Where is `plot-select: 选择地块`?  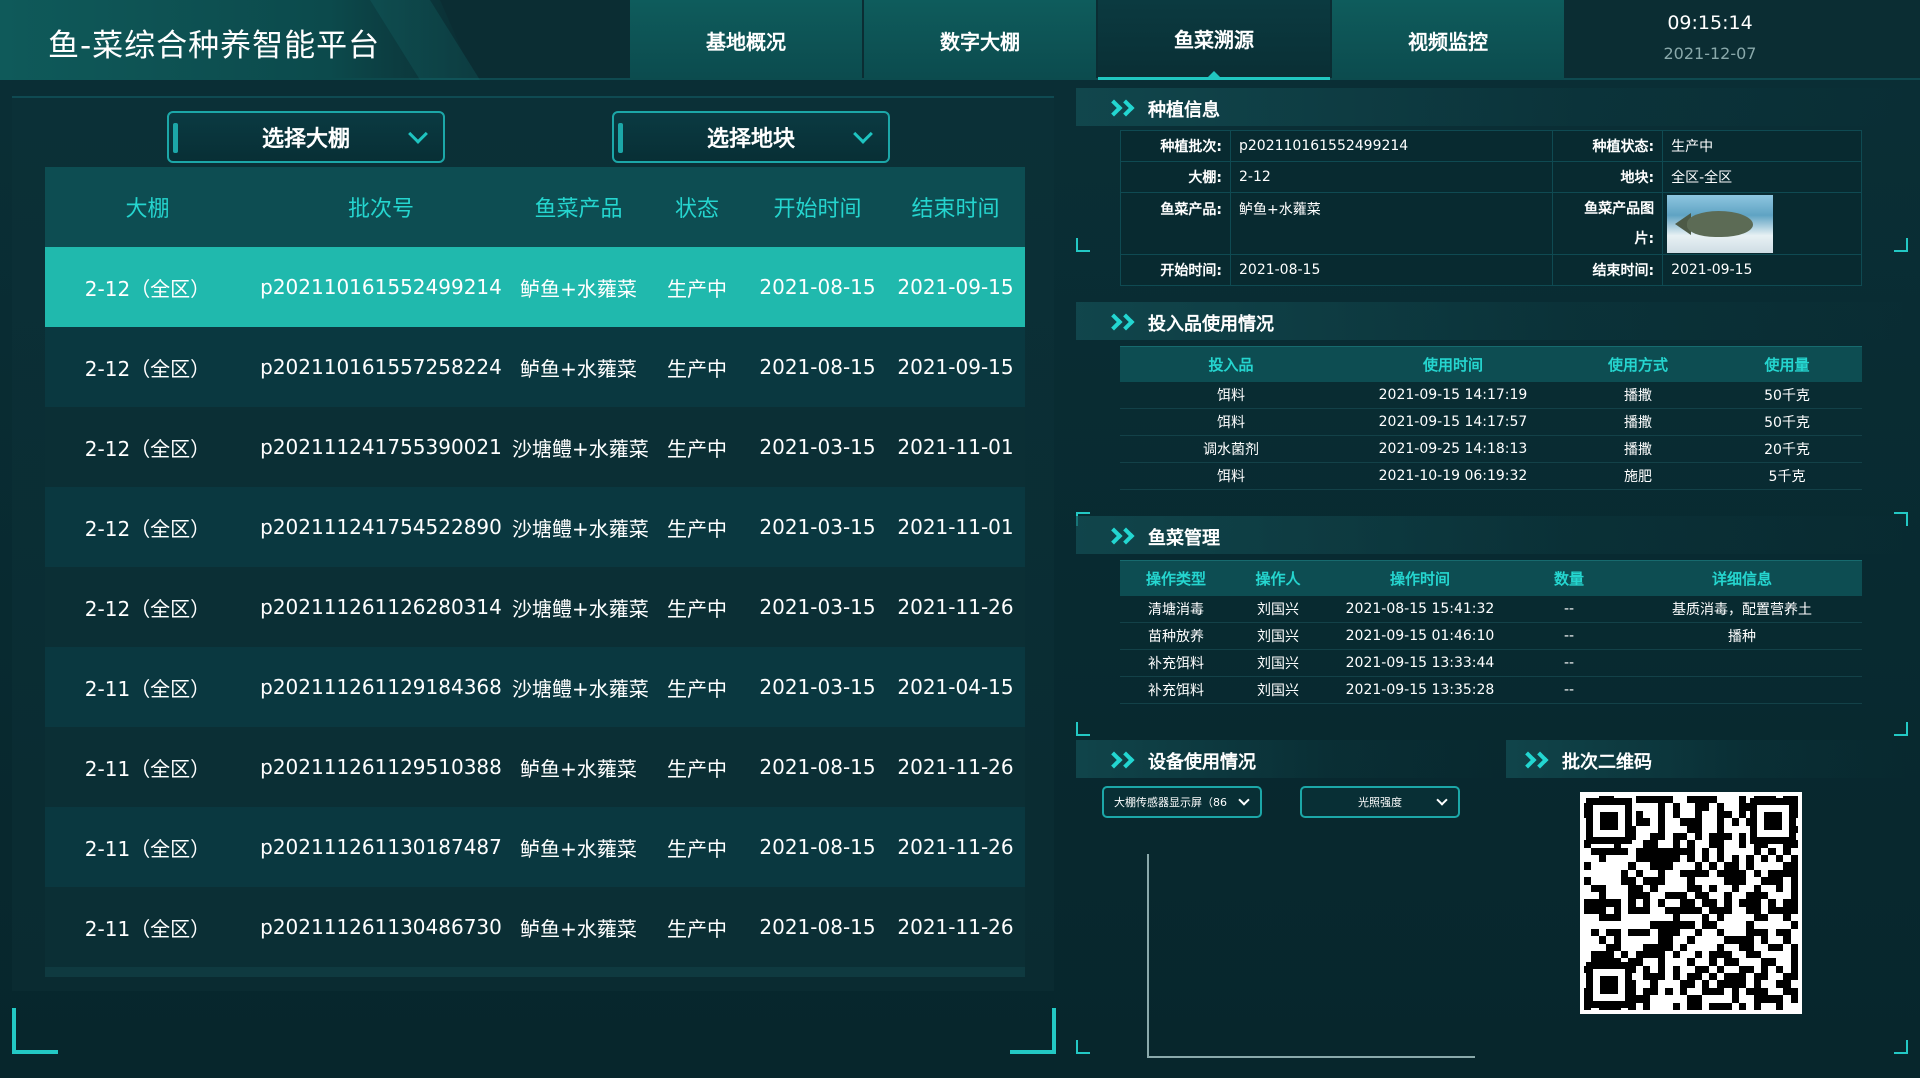 plot-select: 选择地块 is located at coordinates (751, 137).